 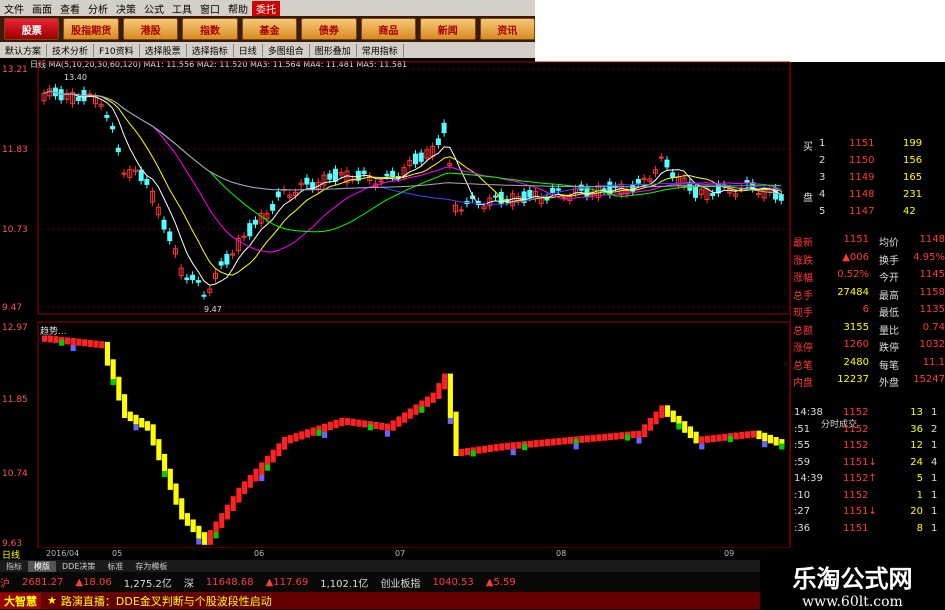 What do you see at coordinates (71, 50) in the screenshot?
I see `tool-item-1: 技术分析` at bounding box center [71, 50].